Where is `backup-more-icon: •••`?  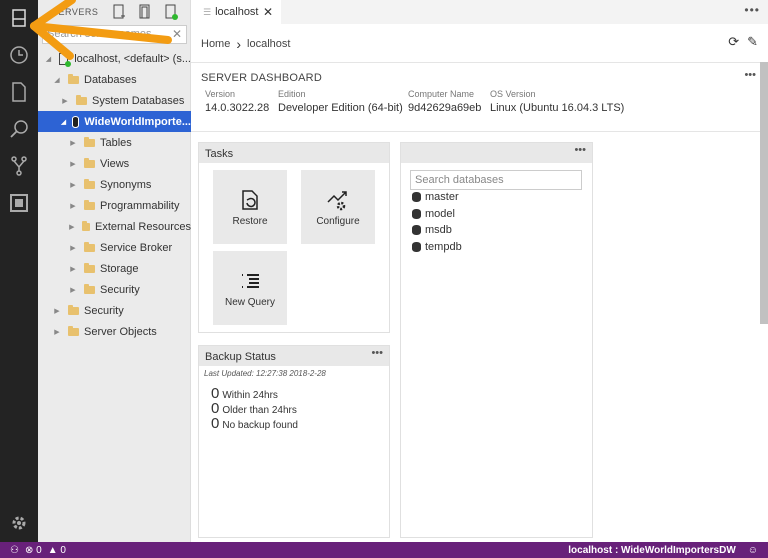
backup-more-icon: ••• is located at coordinates (377, 353).